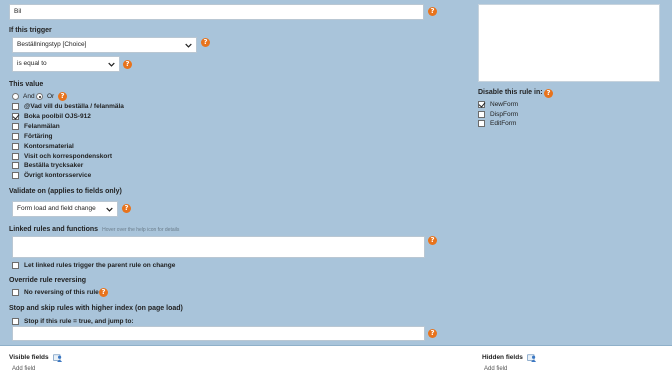 The height and width of the screenshot is (372, 672). Describe the element at coordinates (502, 357) in the screenshot. I see `hidden-fields-label: Hidden fields` at that location.